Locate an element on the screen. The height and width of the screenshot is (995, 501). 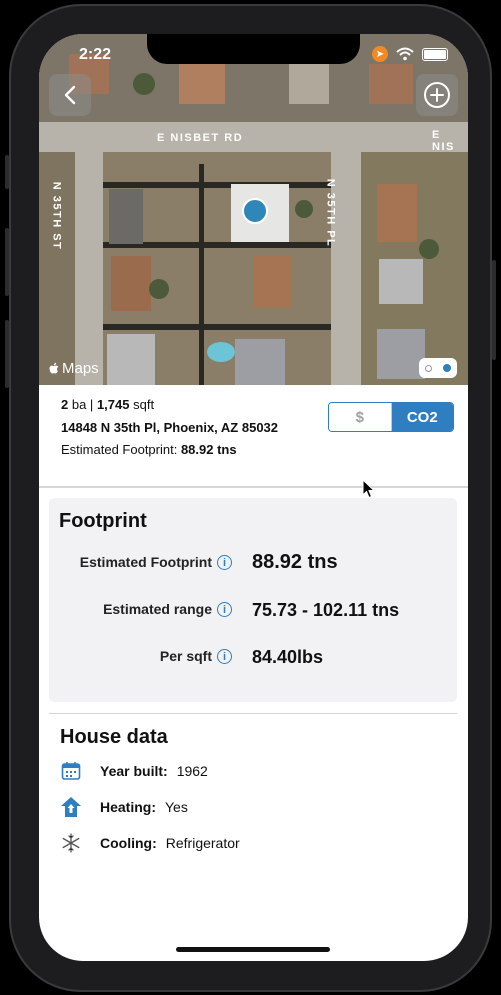
footprint-summary-label: Estimated Footprint: is located at coordinates (119, 449).